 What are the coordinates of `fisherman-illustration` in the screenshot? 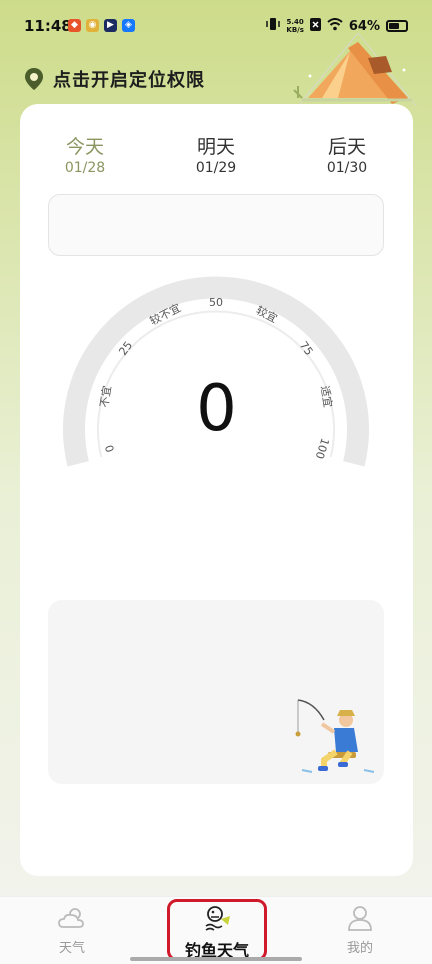 It's located at (335, 736).